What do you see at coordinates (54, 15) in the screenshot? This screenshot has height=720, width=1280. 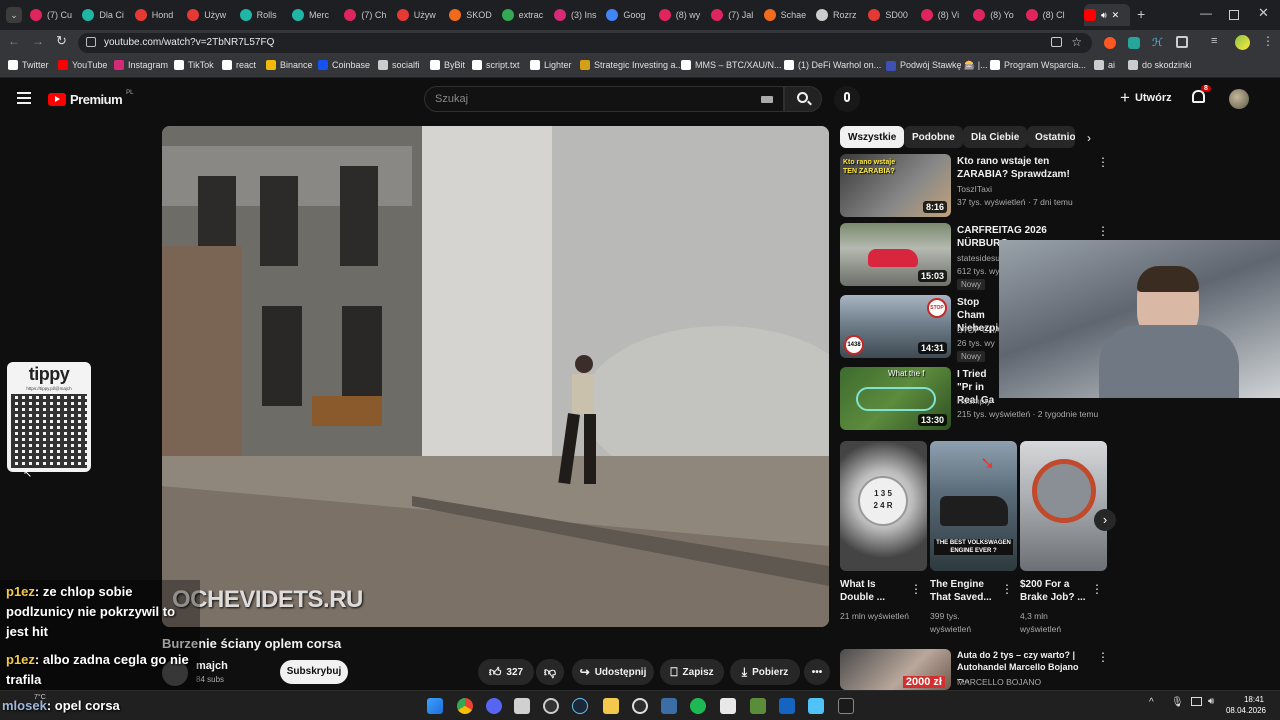 I see `browser-tab: (7) Cu` at bounding box center [54, 15].